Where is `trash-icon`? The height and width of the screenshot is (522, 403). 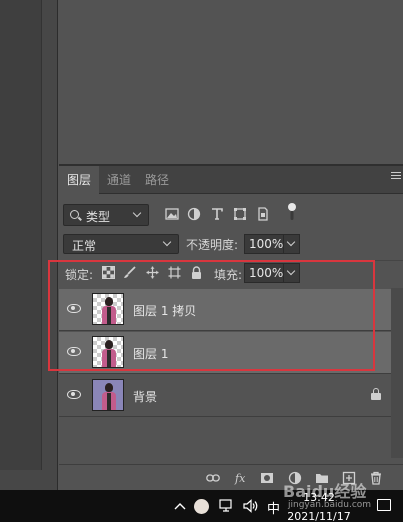 trash-icon is located at coordinates (376, 478).